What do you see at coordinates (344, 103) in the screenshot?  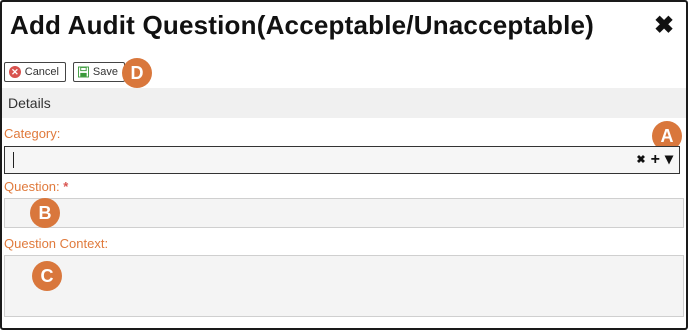 I see `details-section-header: Details` at bounding box center [344, 103].